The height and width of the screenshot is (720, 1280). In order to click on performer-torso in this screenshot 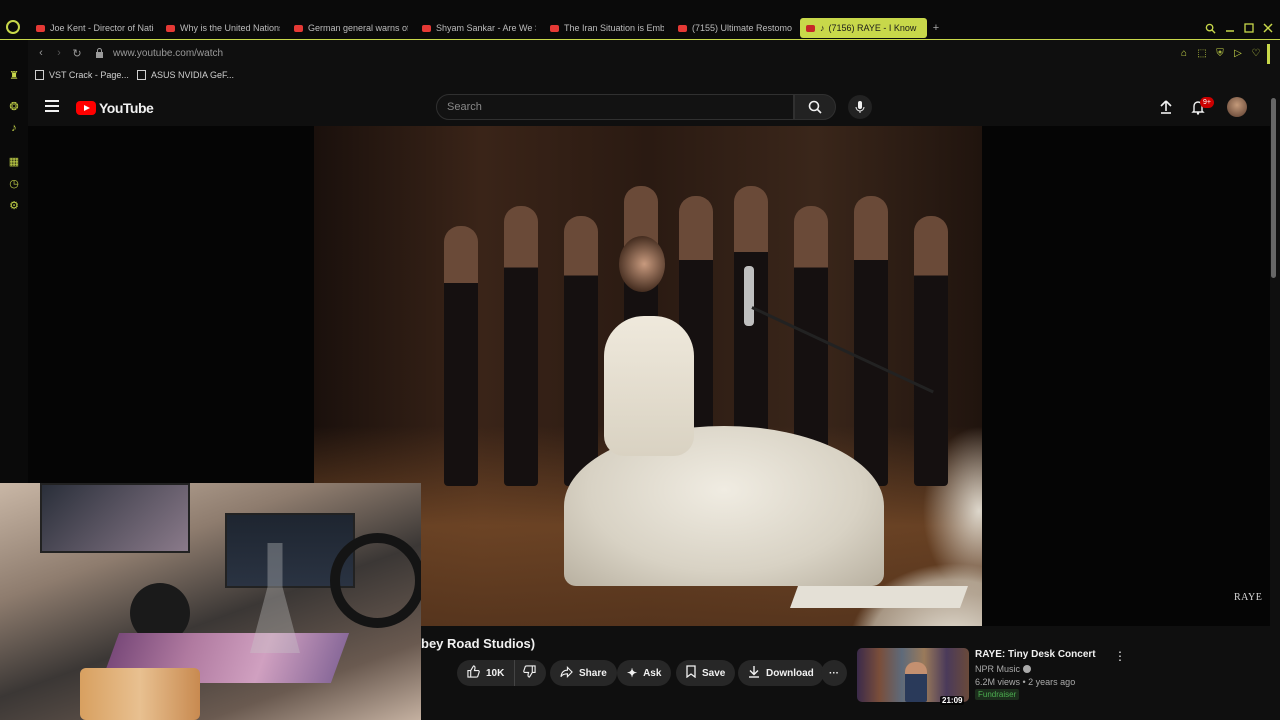, I will do `click(649, 386)`.